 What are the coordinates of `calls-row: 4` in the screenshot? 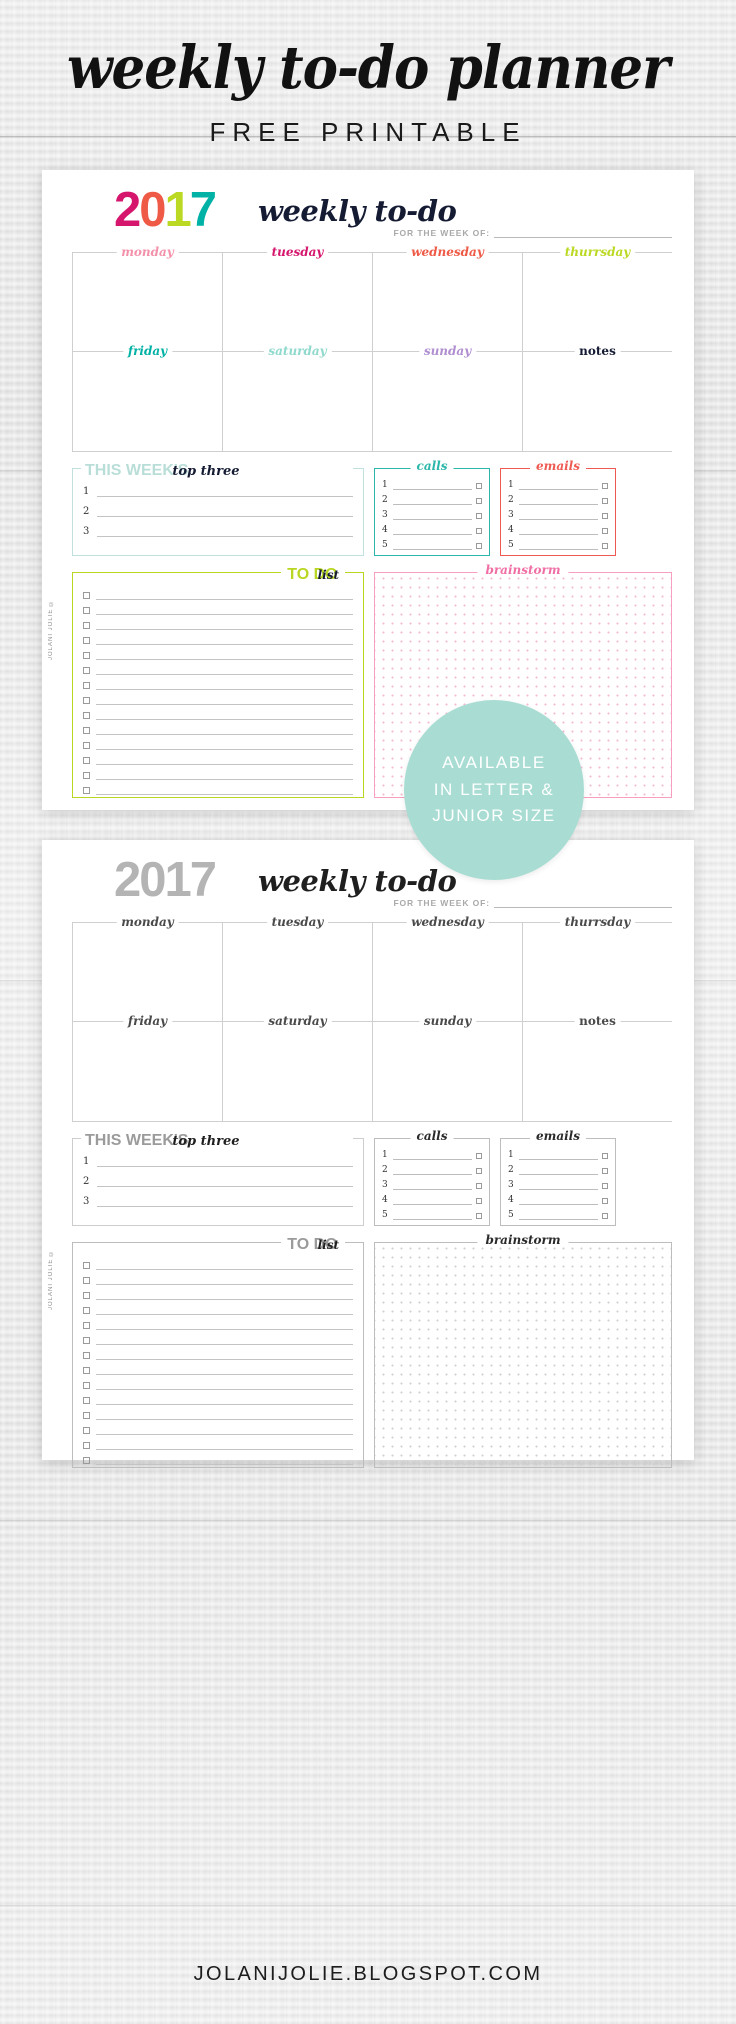 It's located at (432, 1200).